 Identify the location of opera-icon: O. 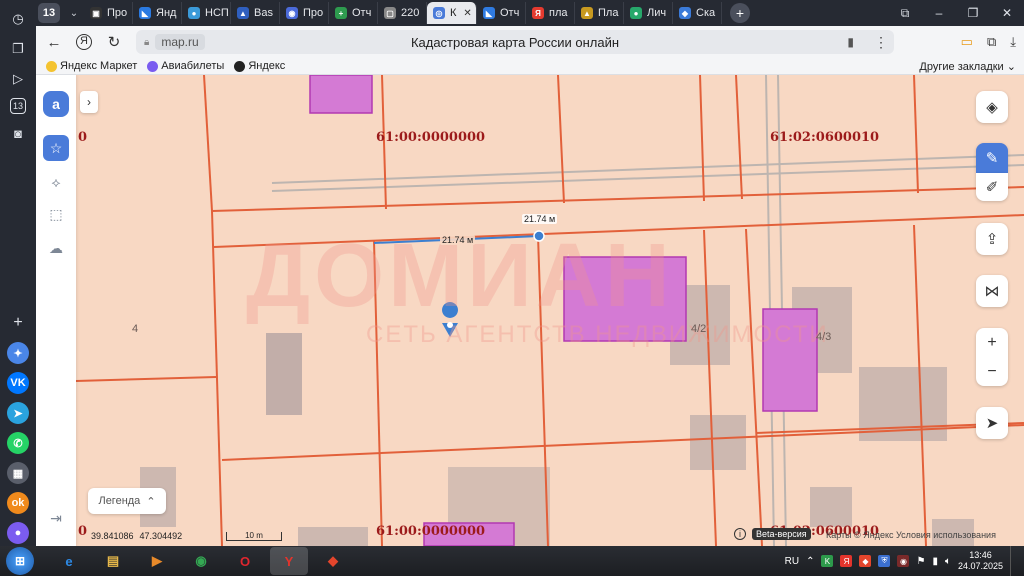
(245, 561).